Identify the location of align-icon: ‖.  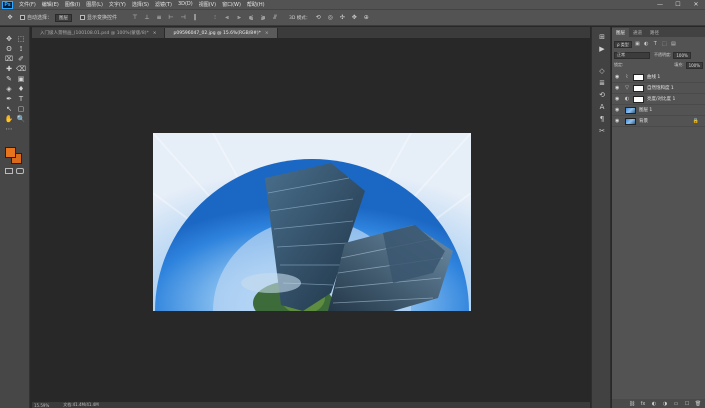
(195, 18).